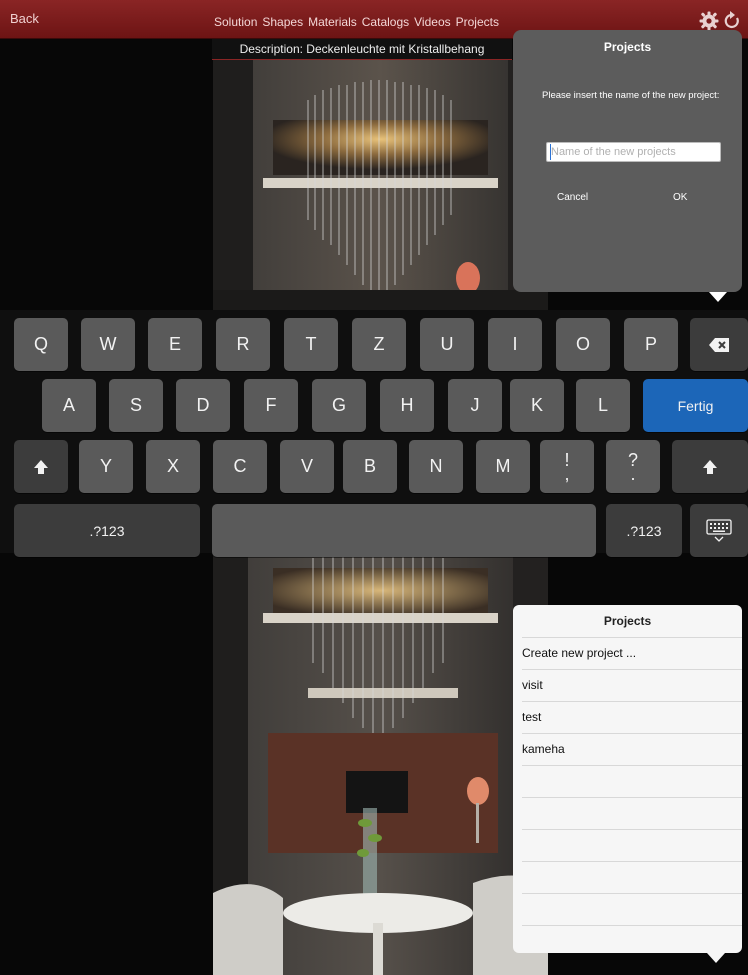 The height and width of the screenshot is (975, 748). I want to click on gear-icon, so click(709, 21).